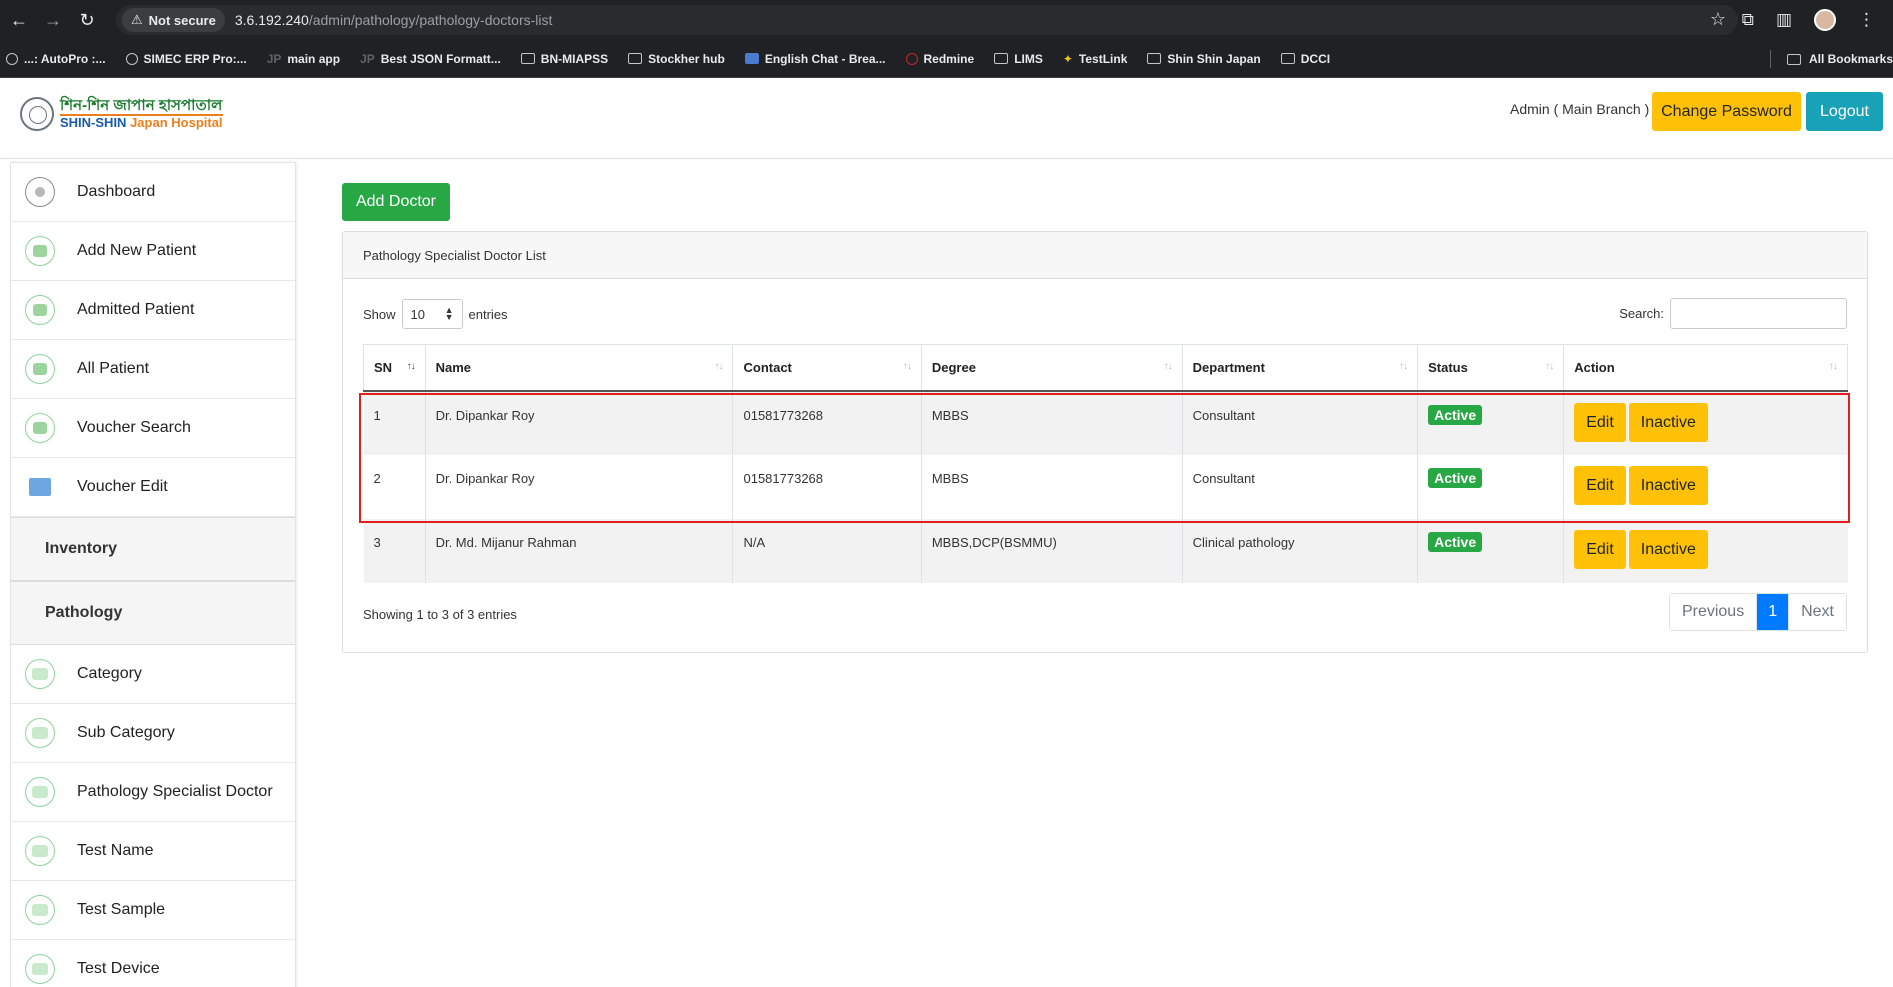  What do you see at coordinates (303, 59) in the screenshot?
I see `bookmark-main-app: JP main app` at bounding box center [303, 59].